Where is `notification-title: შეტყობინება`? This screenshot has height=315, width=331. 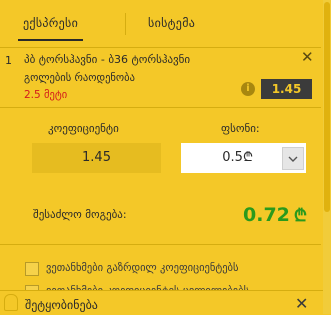
notification-title: შეტყობინება is located at coordinates (61, 305).